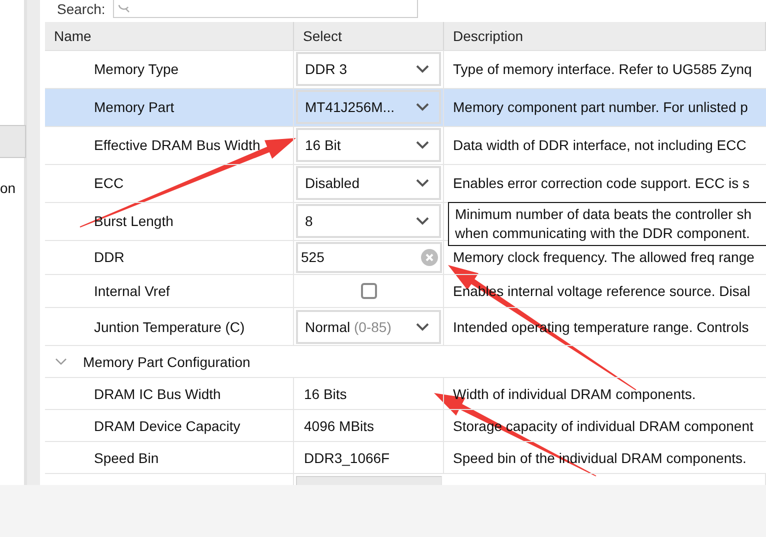  I want to click on description-text: Speed bin of the individual DRAM components., so click(599, 458).